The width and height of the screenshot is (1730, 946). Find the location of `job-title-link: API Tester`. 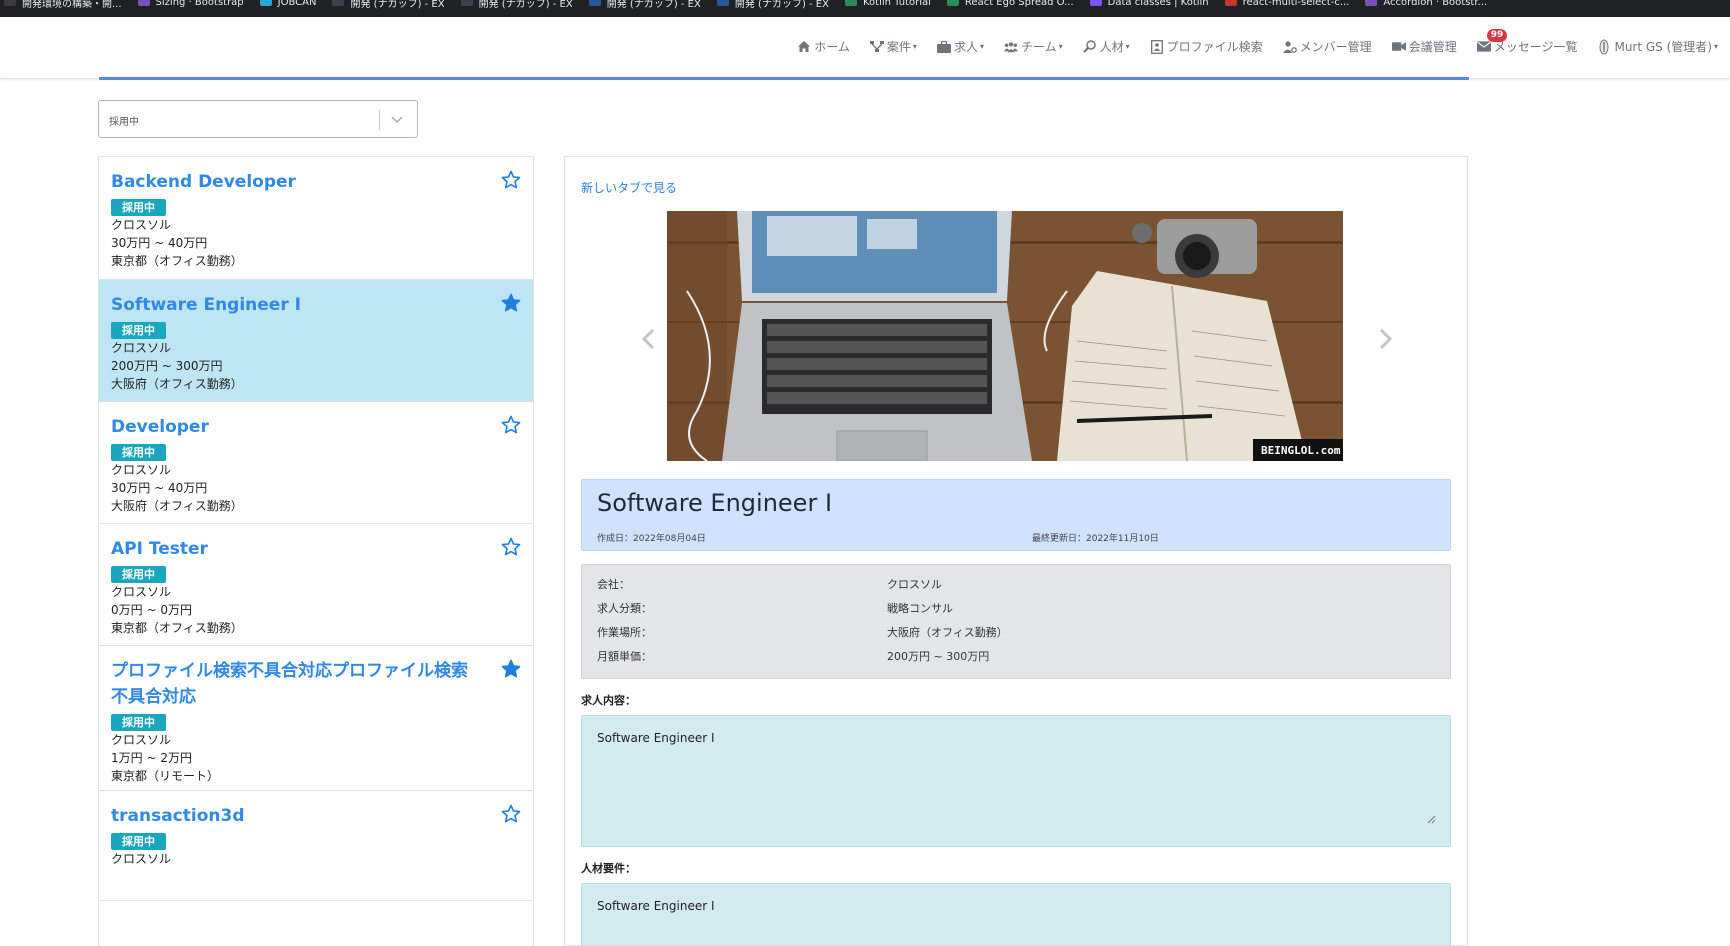

job-title-link: API Tester is located at coordinates (291, 549).